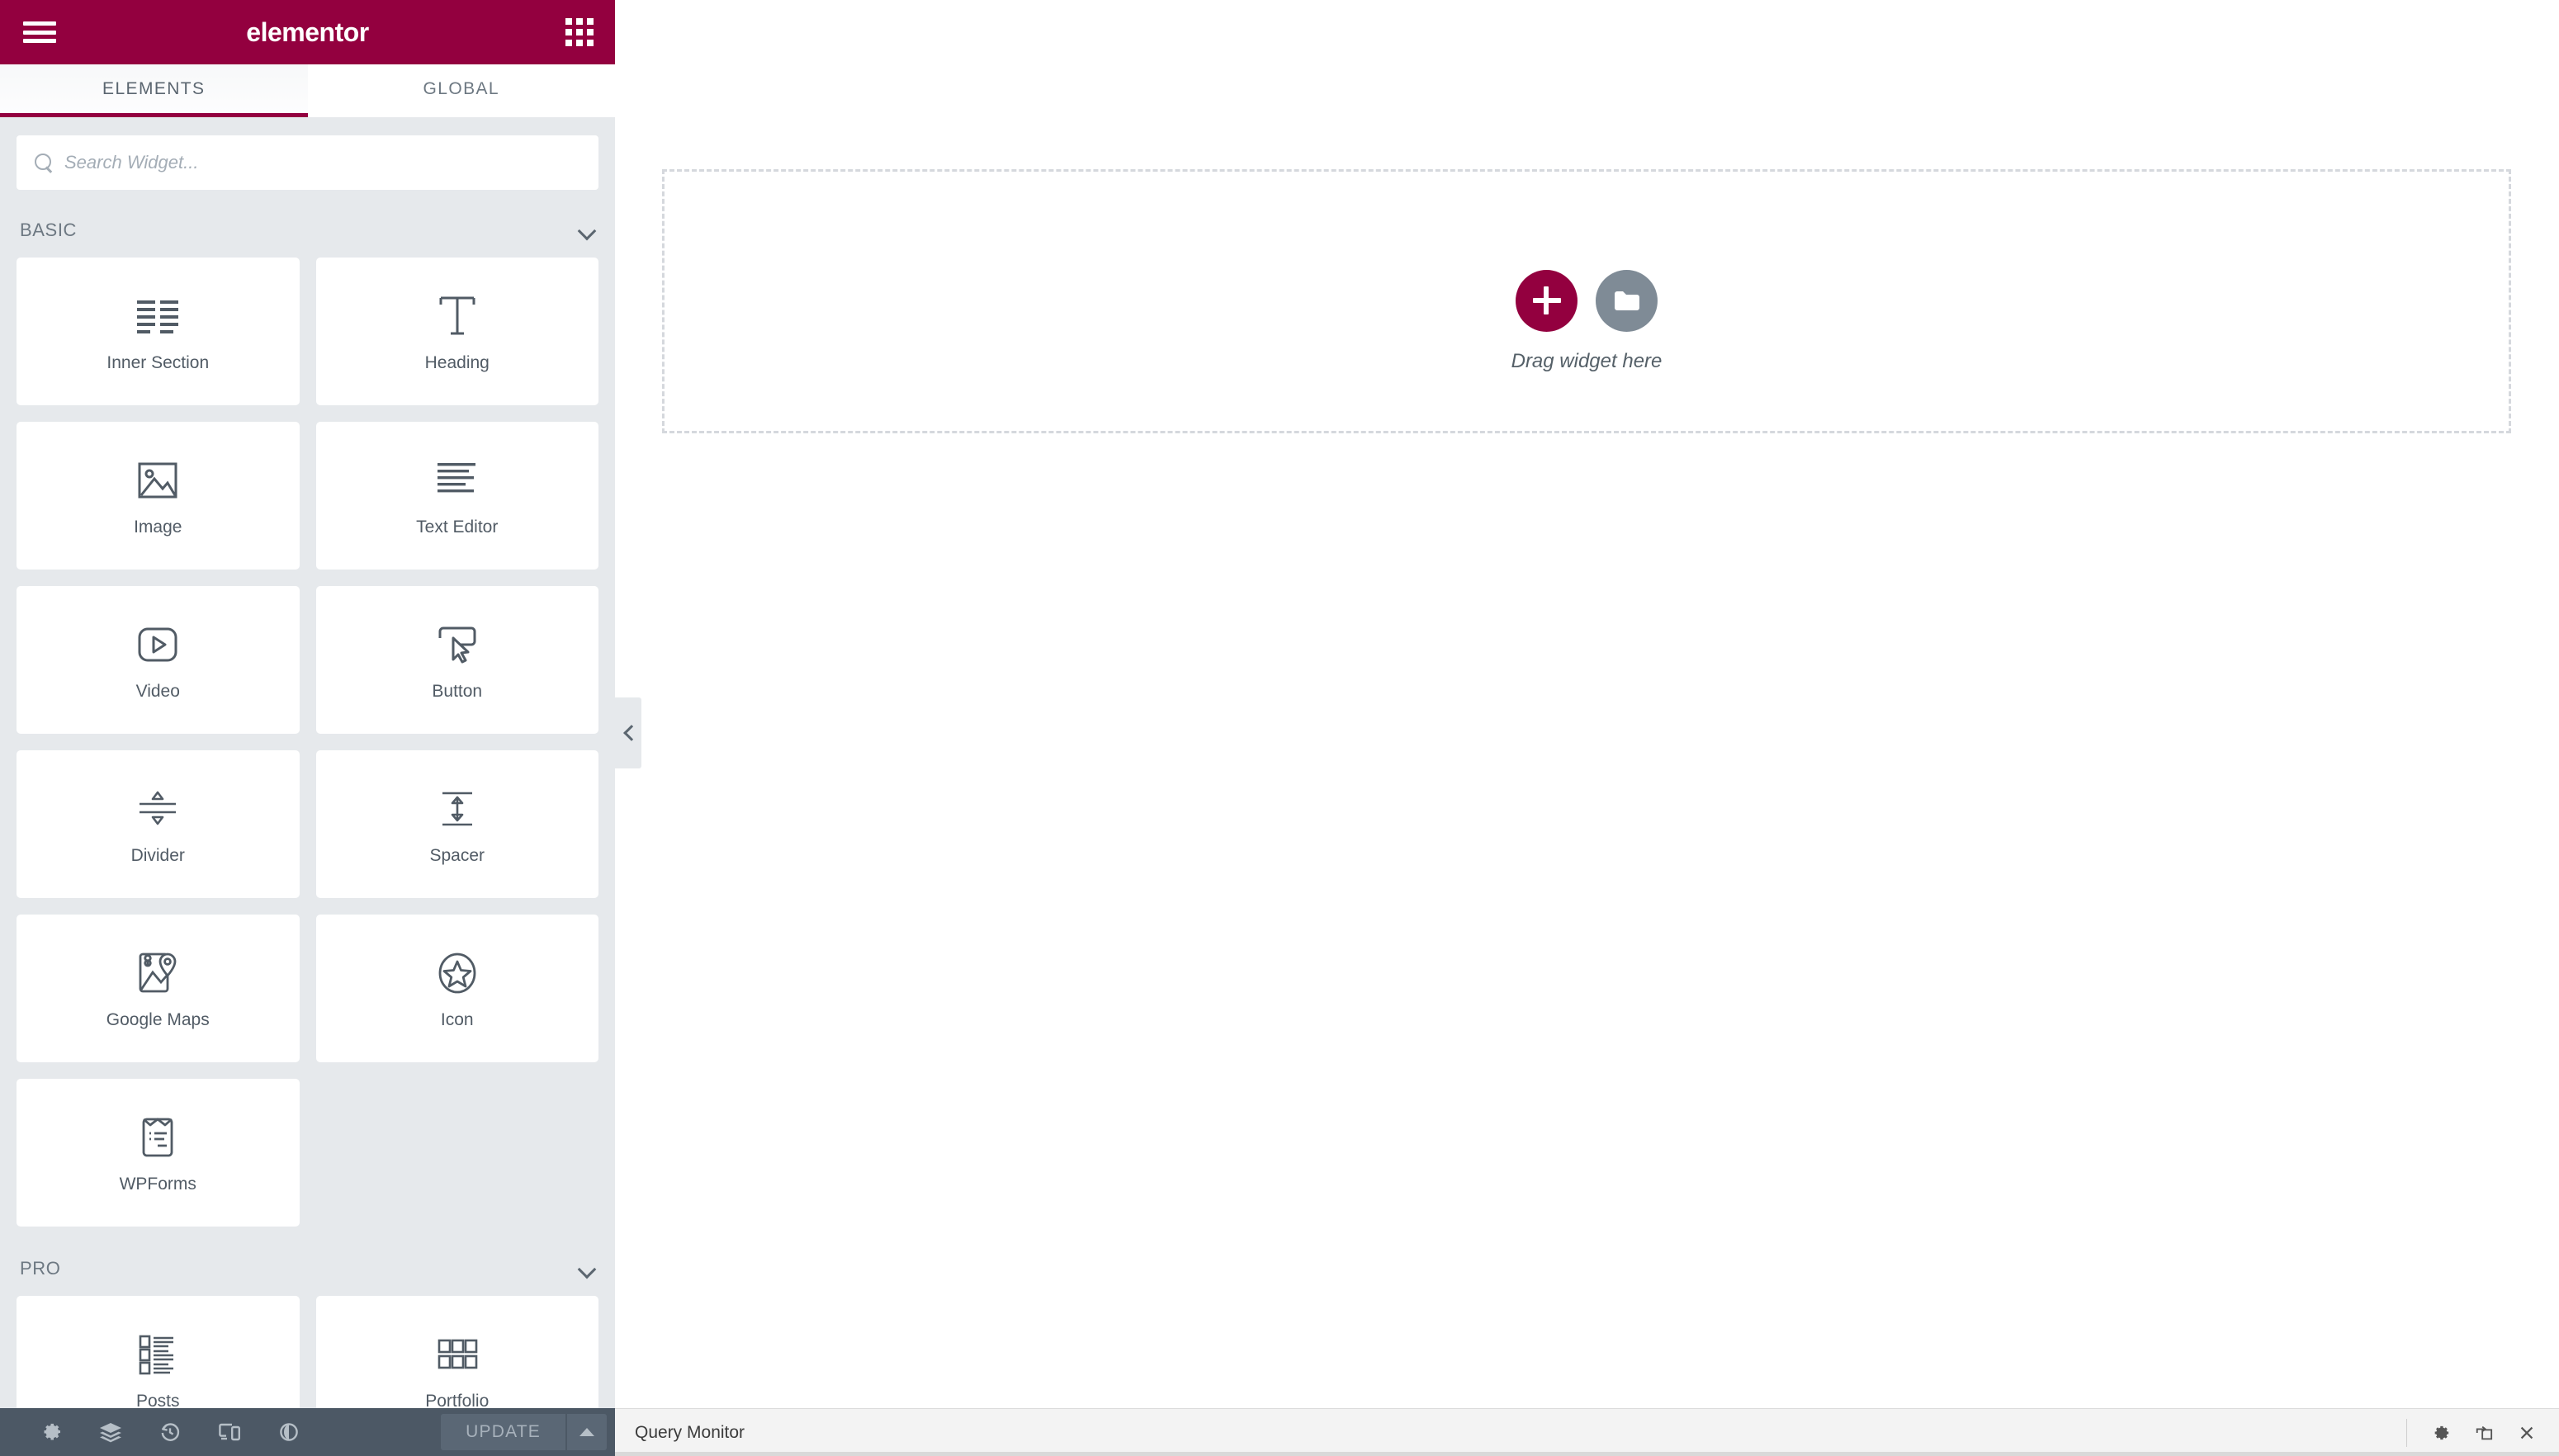  Describe the element at coordinates (457, 691) in the screenshot. I see `widget-label: Button` at that location.